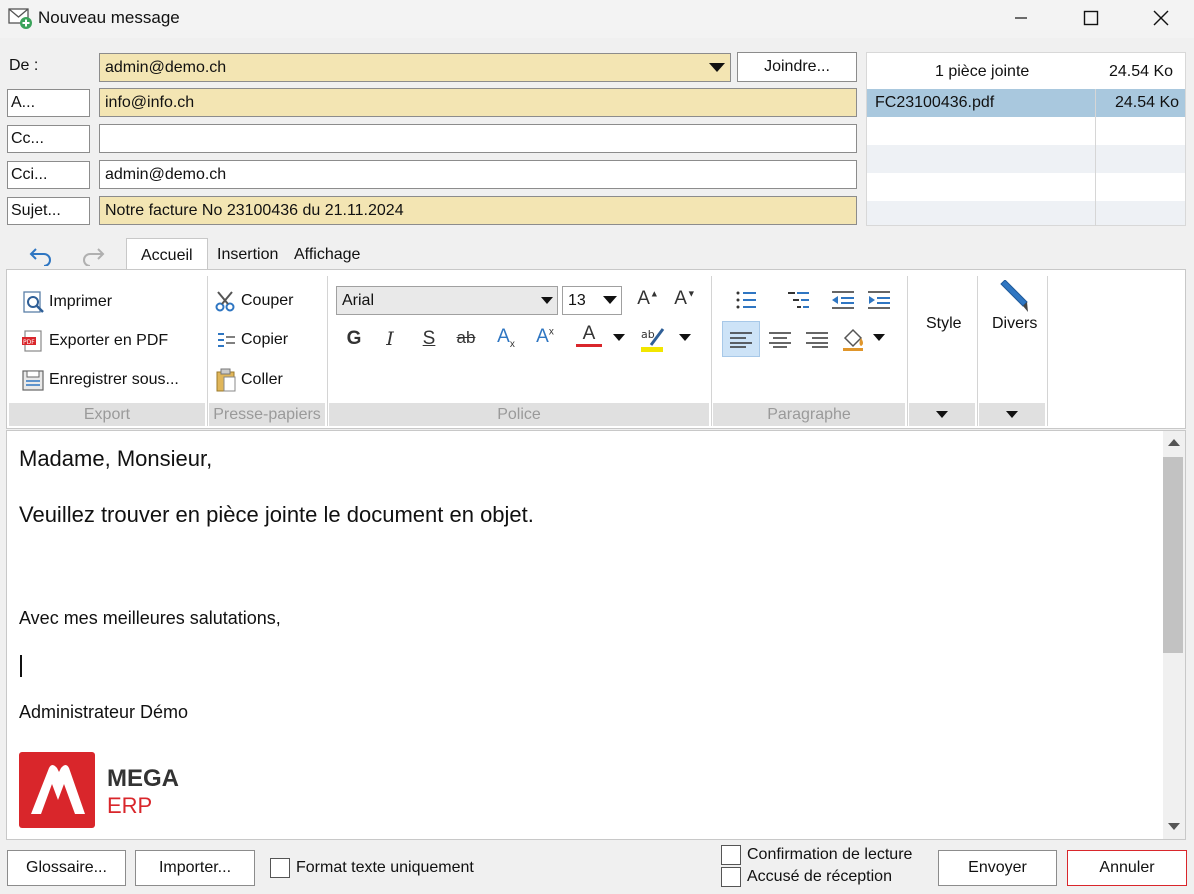 The image size is (1194, 894). What do you see at coordinates (944, 324) in the screenshot?
I see `style-button: Style` at bounding box center [944, 324].